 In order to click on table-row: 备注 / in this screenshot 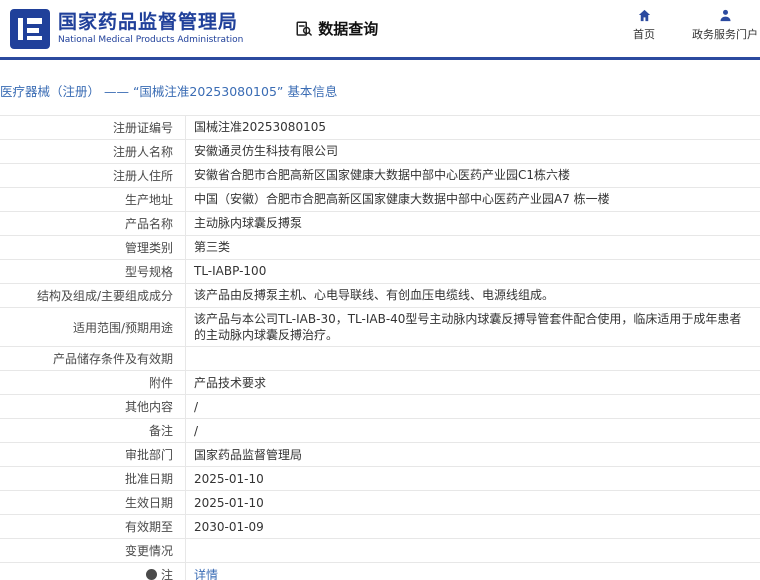, I will do `click(380, 431)`.